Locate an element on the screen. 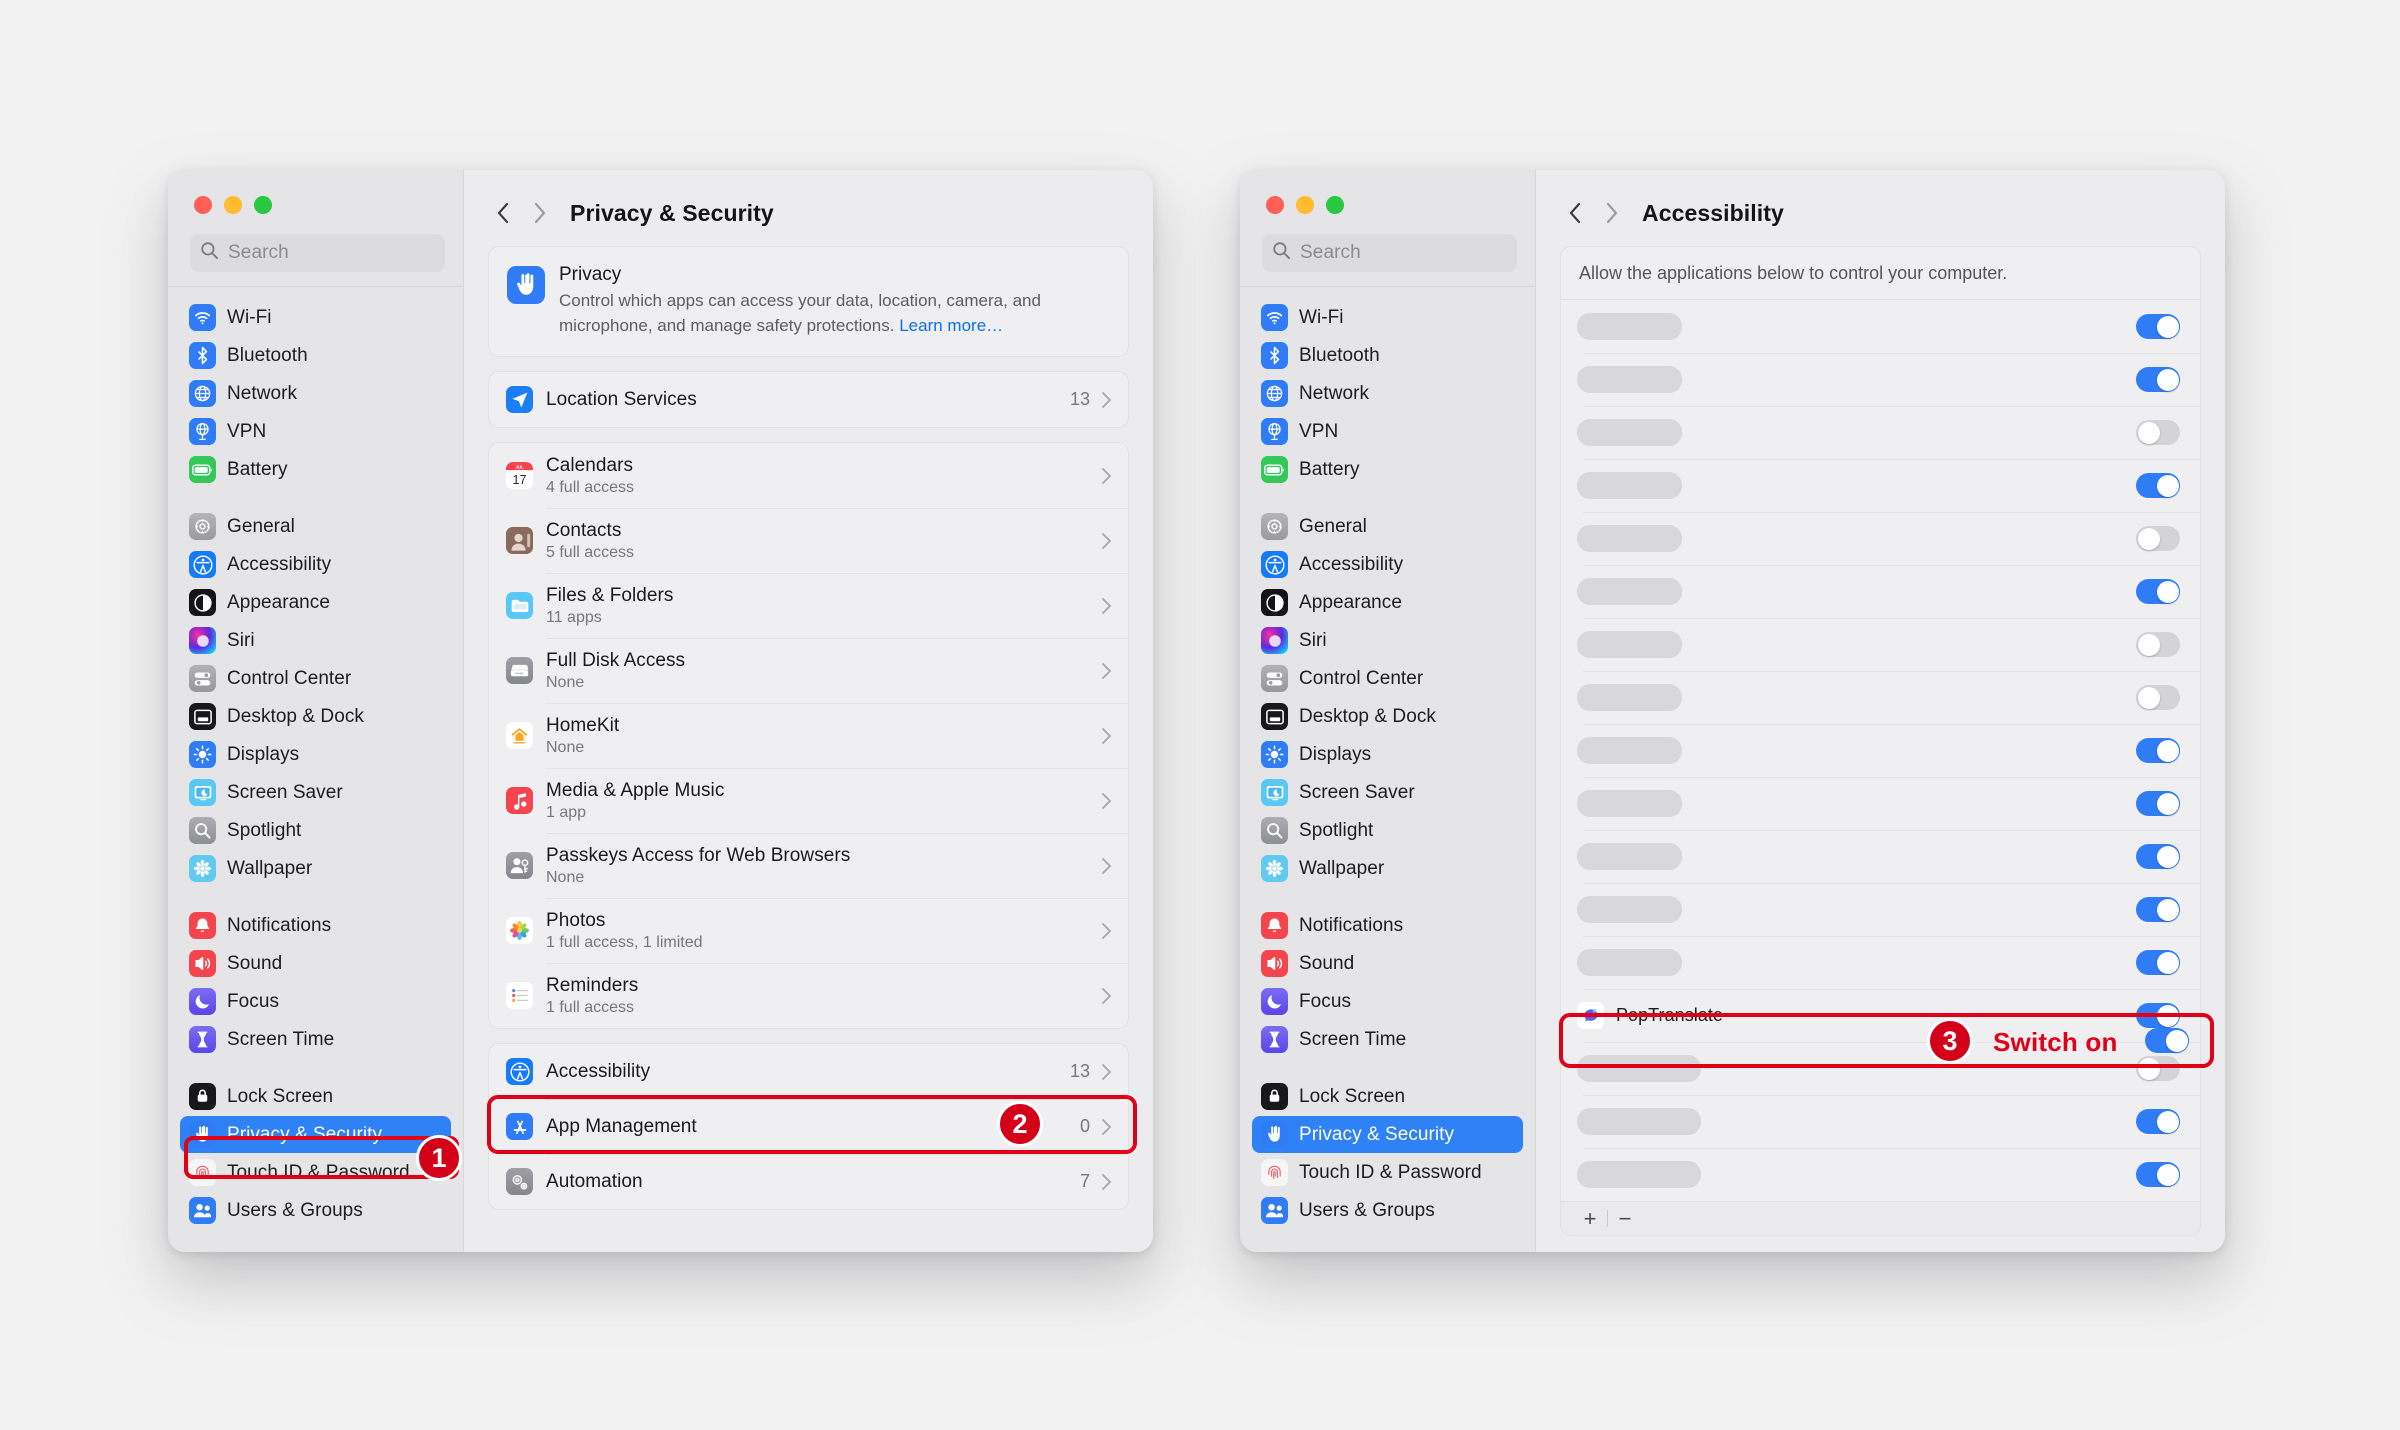 This screenshot has width=2400, height=1430. row-location-services: Location Services 13 is located at coordinates (808, 399).